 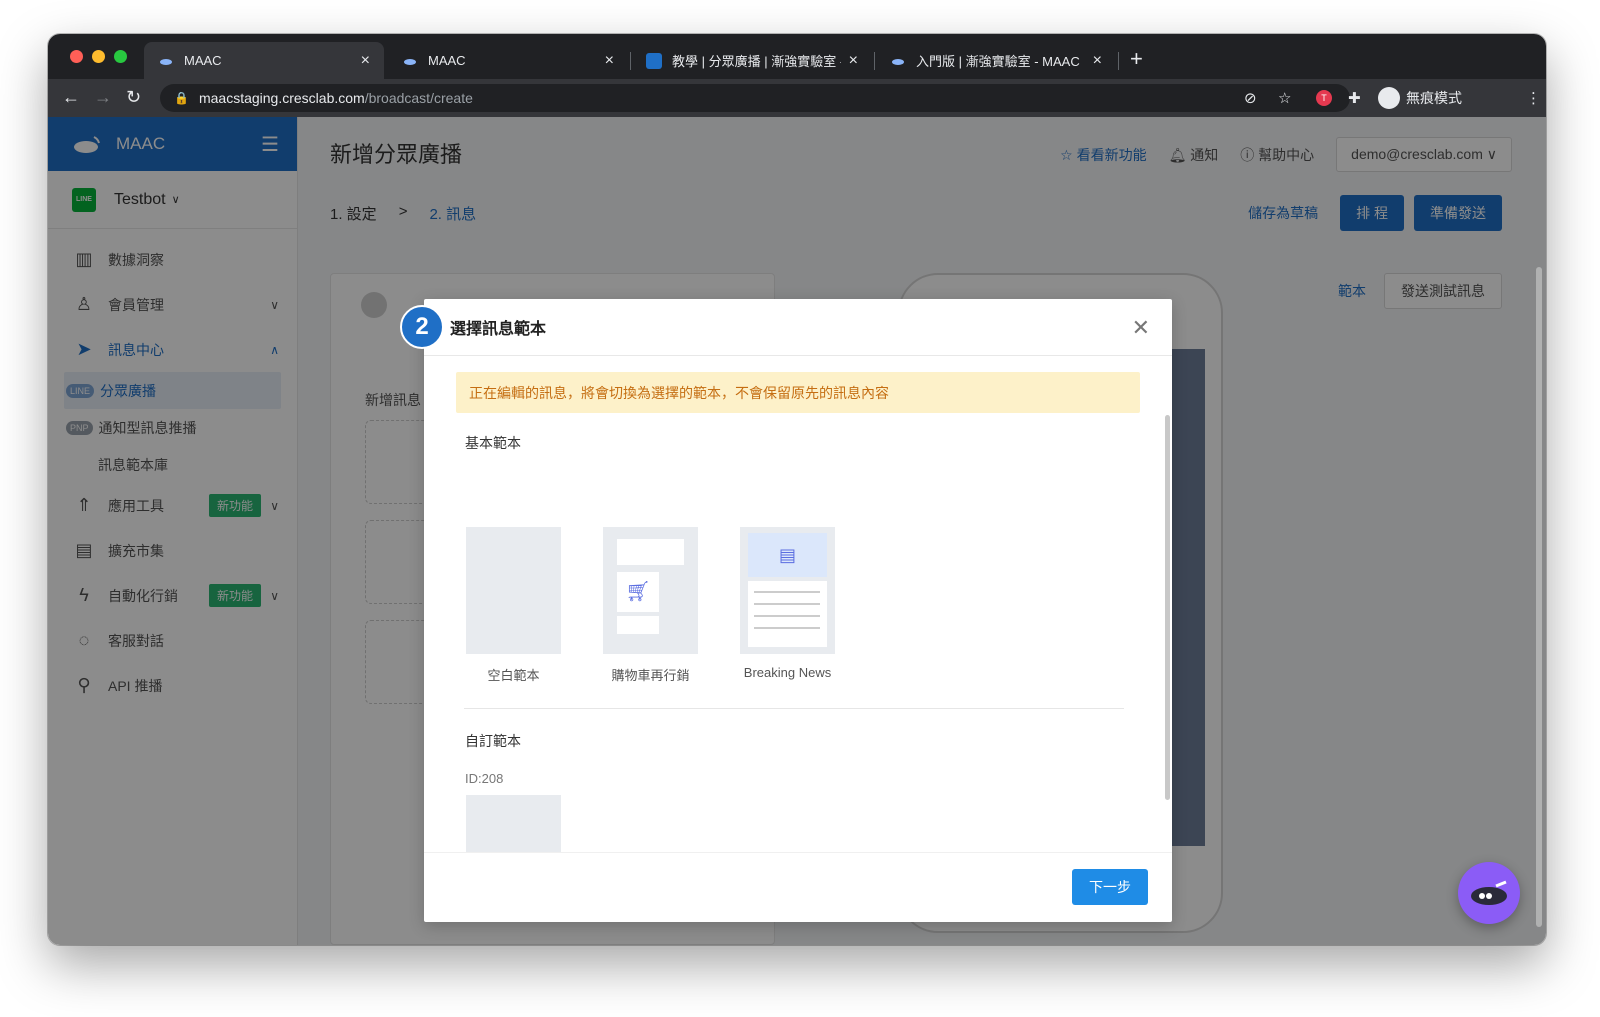 I want to click on forward-icon: →, so click(x=103, y=97).